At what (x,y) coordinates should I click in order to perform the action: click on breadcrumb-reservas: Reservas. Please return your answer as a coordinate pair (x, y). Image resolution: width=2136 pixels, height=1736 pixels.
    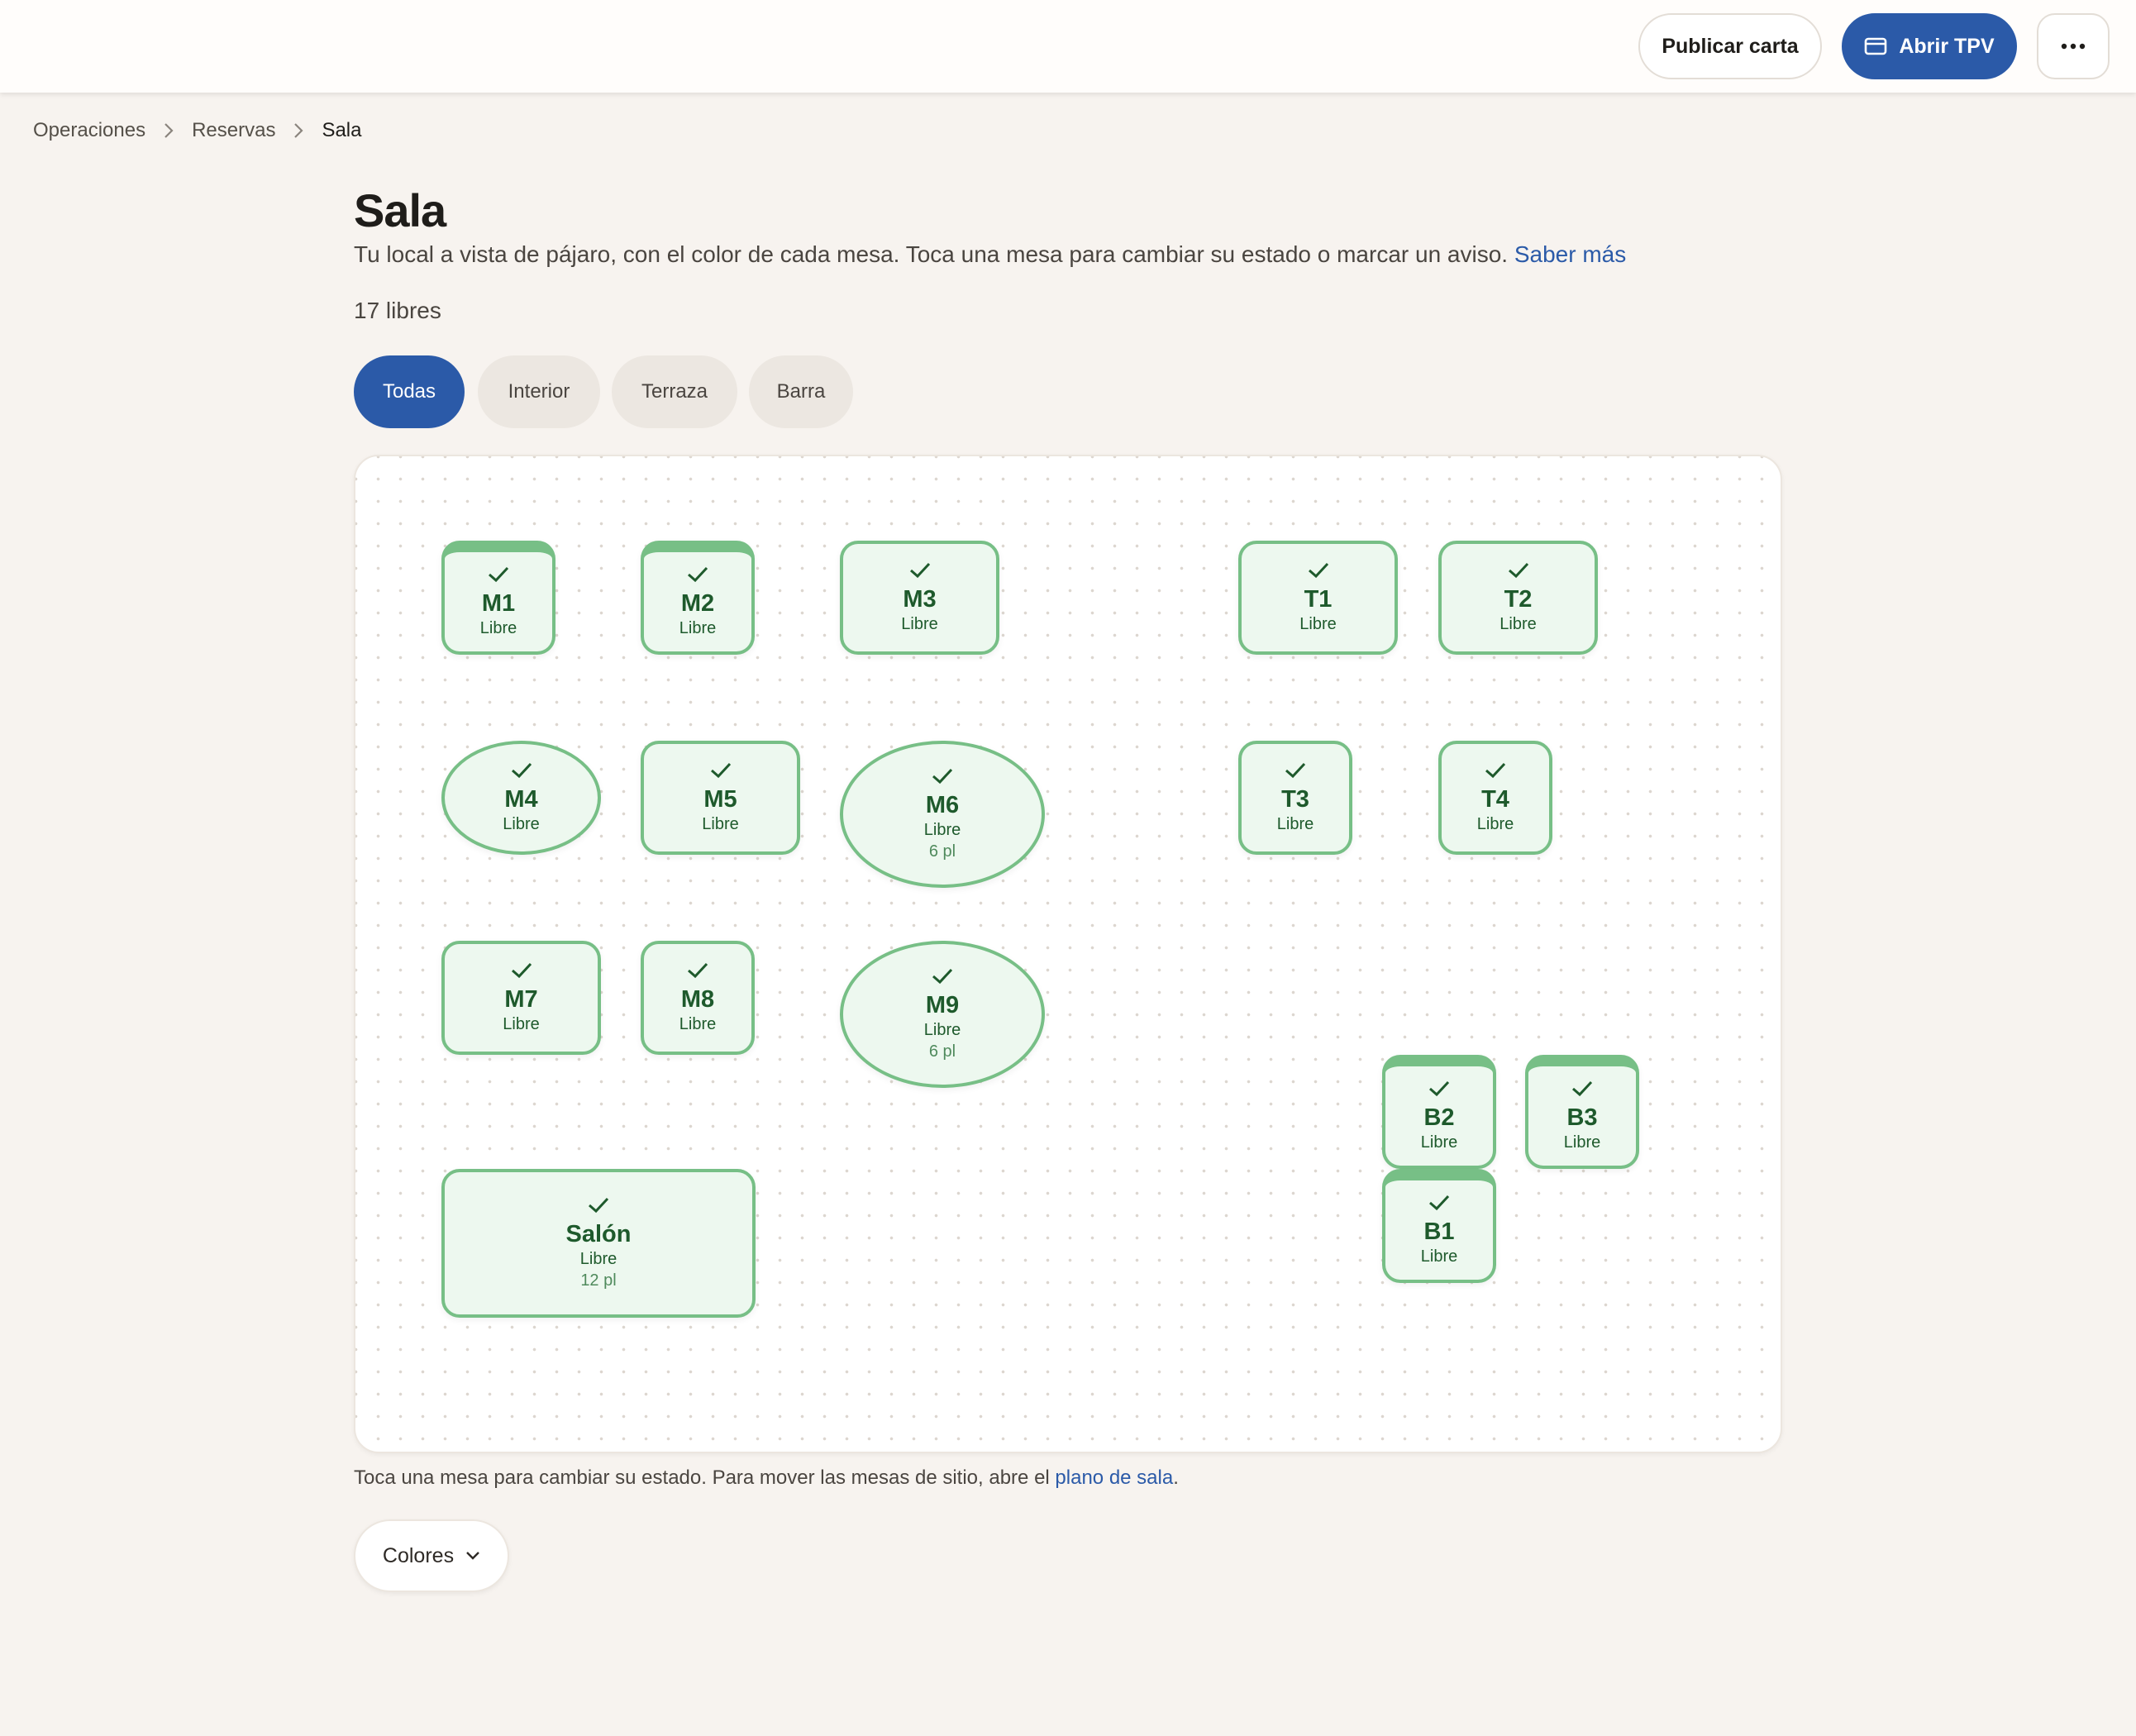
    Looking at the image, I should click on (233, 130).